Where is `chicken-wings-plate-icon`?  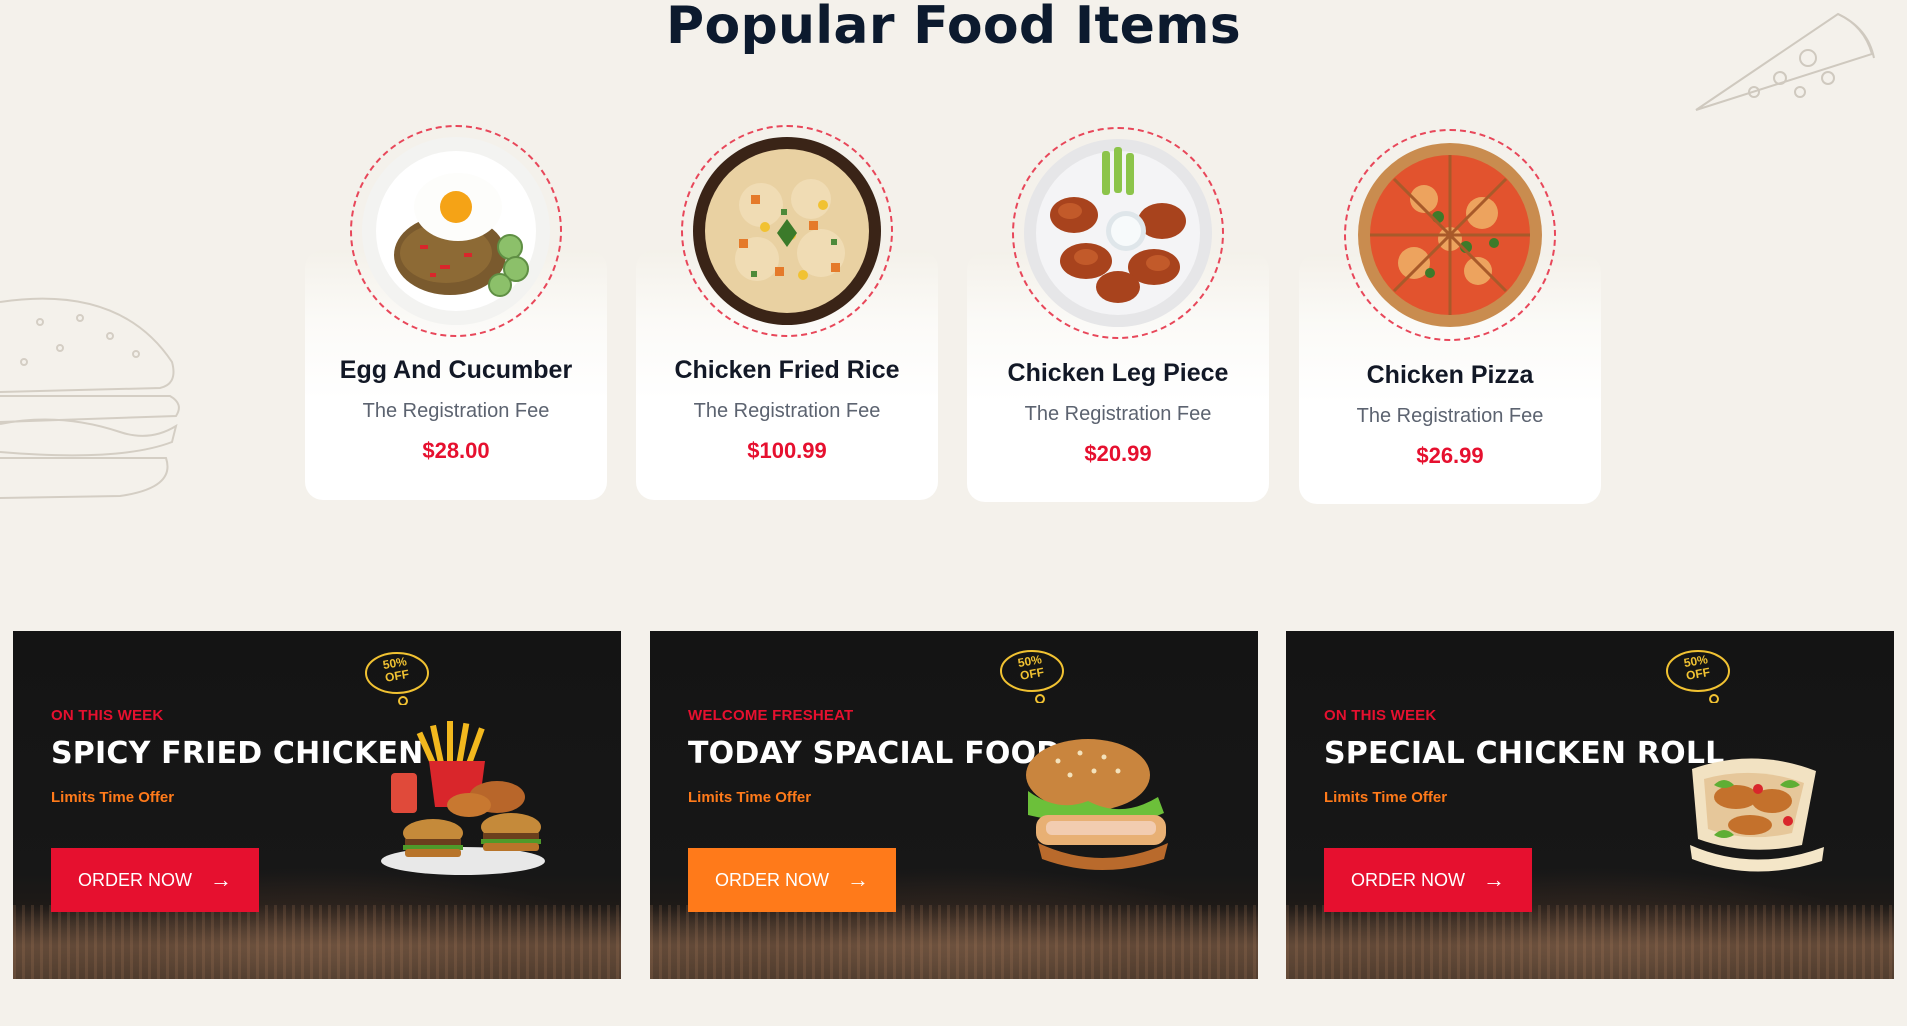
chicken-wings-plate-icon is located at coordinates (1118, 233).